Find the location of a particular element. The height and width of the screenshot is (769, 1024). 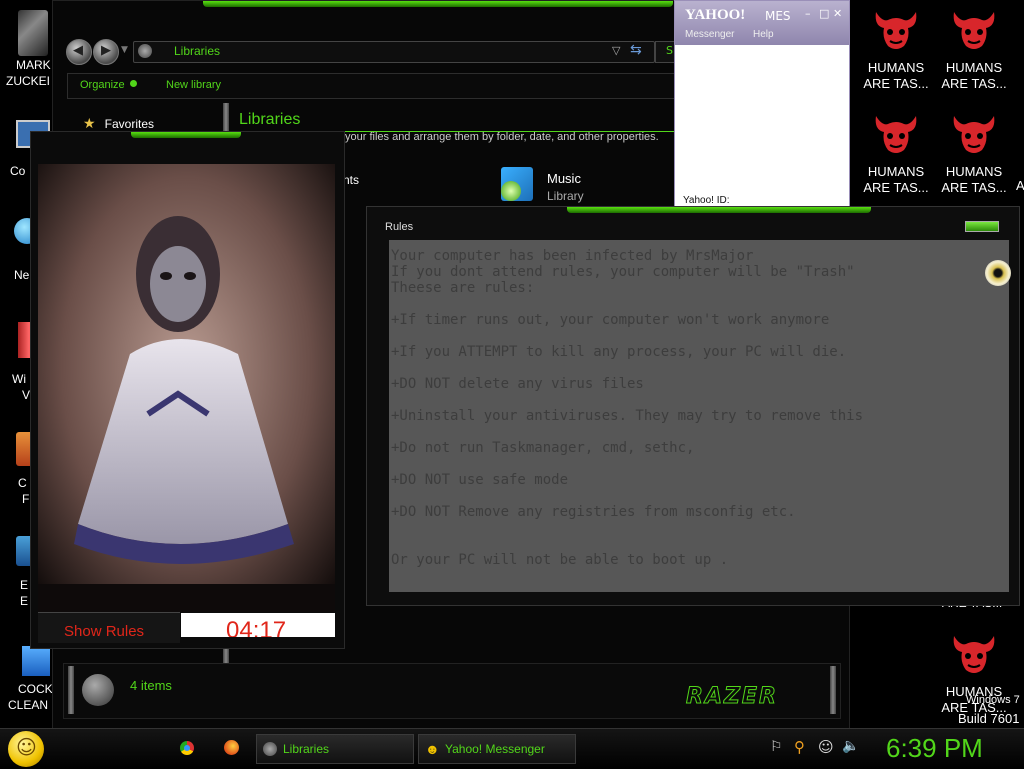

task-yahoo-messenger: ☻ Yahoo! Messenger is located at coordinates (497, 749).